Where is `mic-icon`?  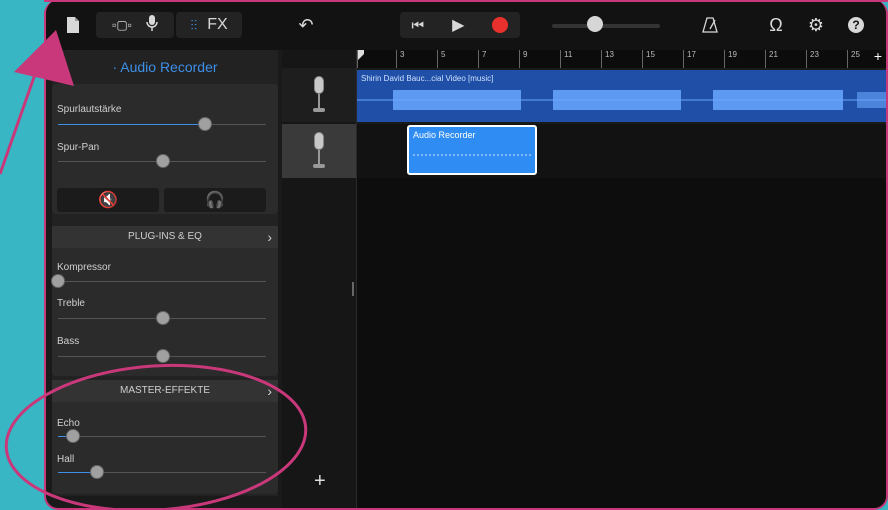 mic-icon is located at coordinates (152, 25).